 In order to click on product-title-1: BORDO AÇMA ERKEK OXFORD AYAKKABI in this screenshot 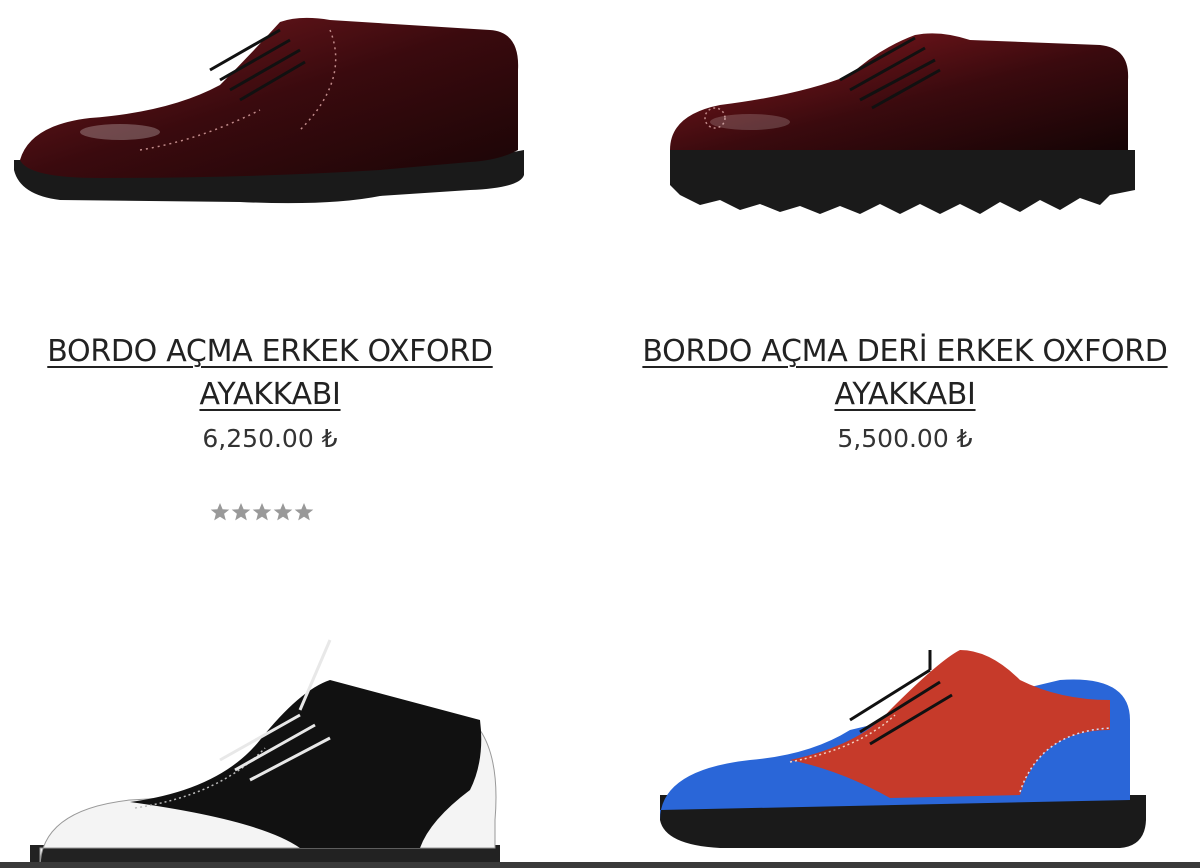, I will do `click(270, 373)`.